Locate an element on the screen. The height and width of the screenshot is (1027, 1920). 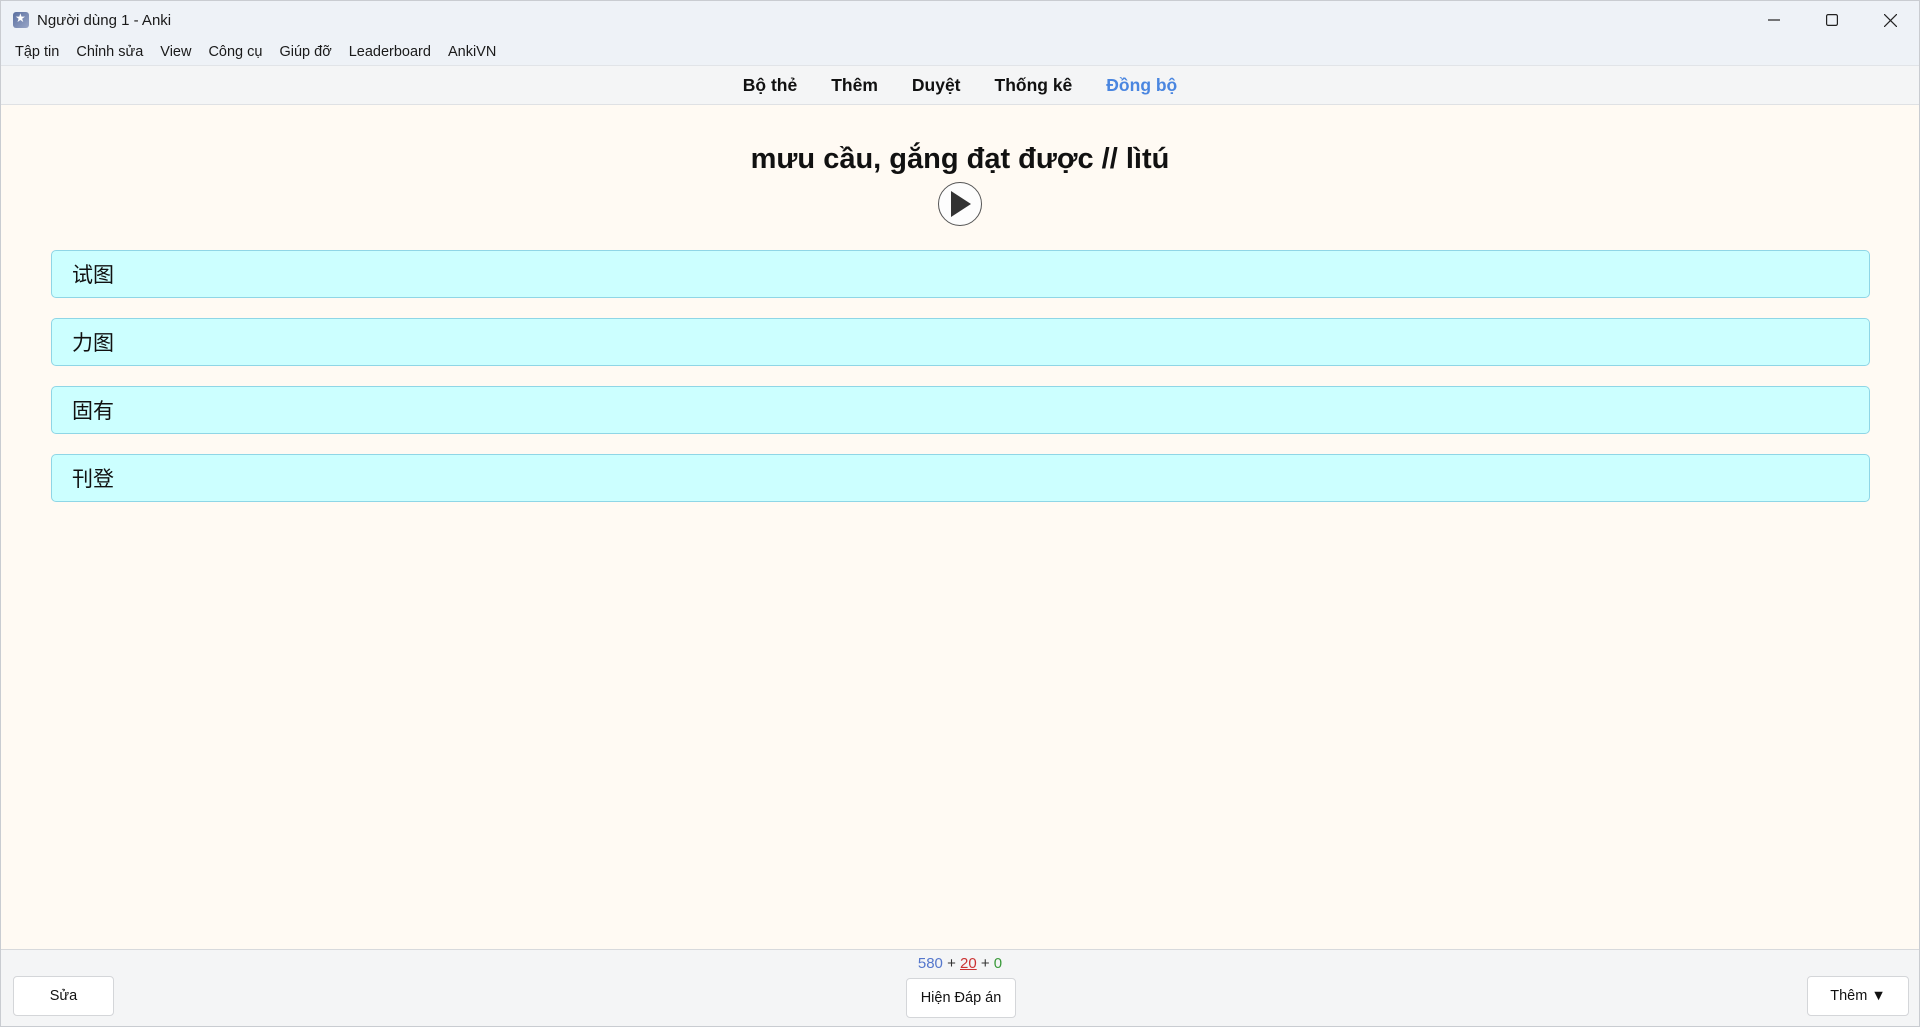
maximize-icon is located at coordinates (1832, 20).